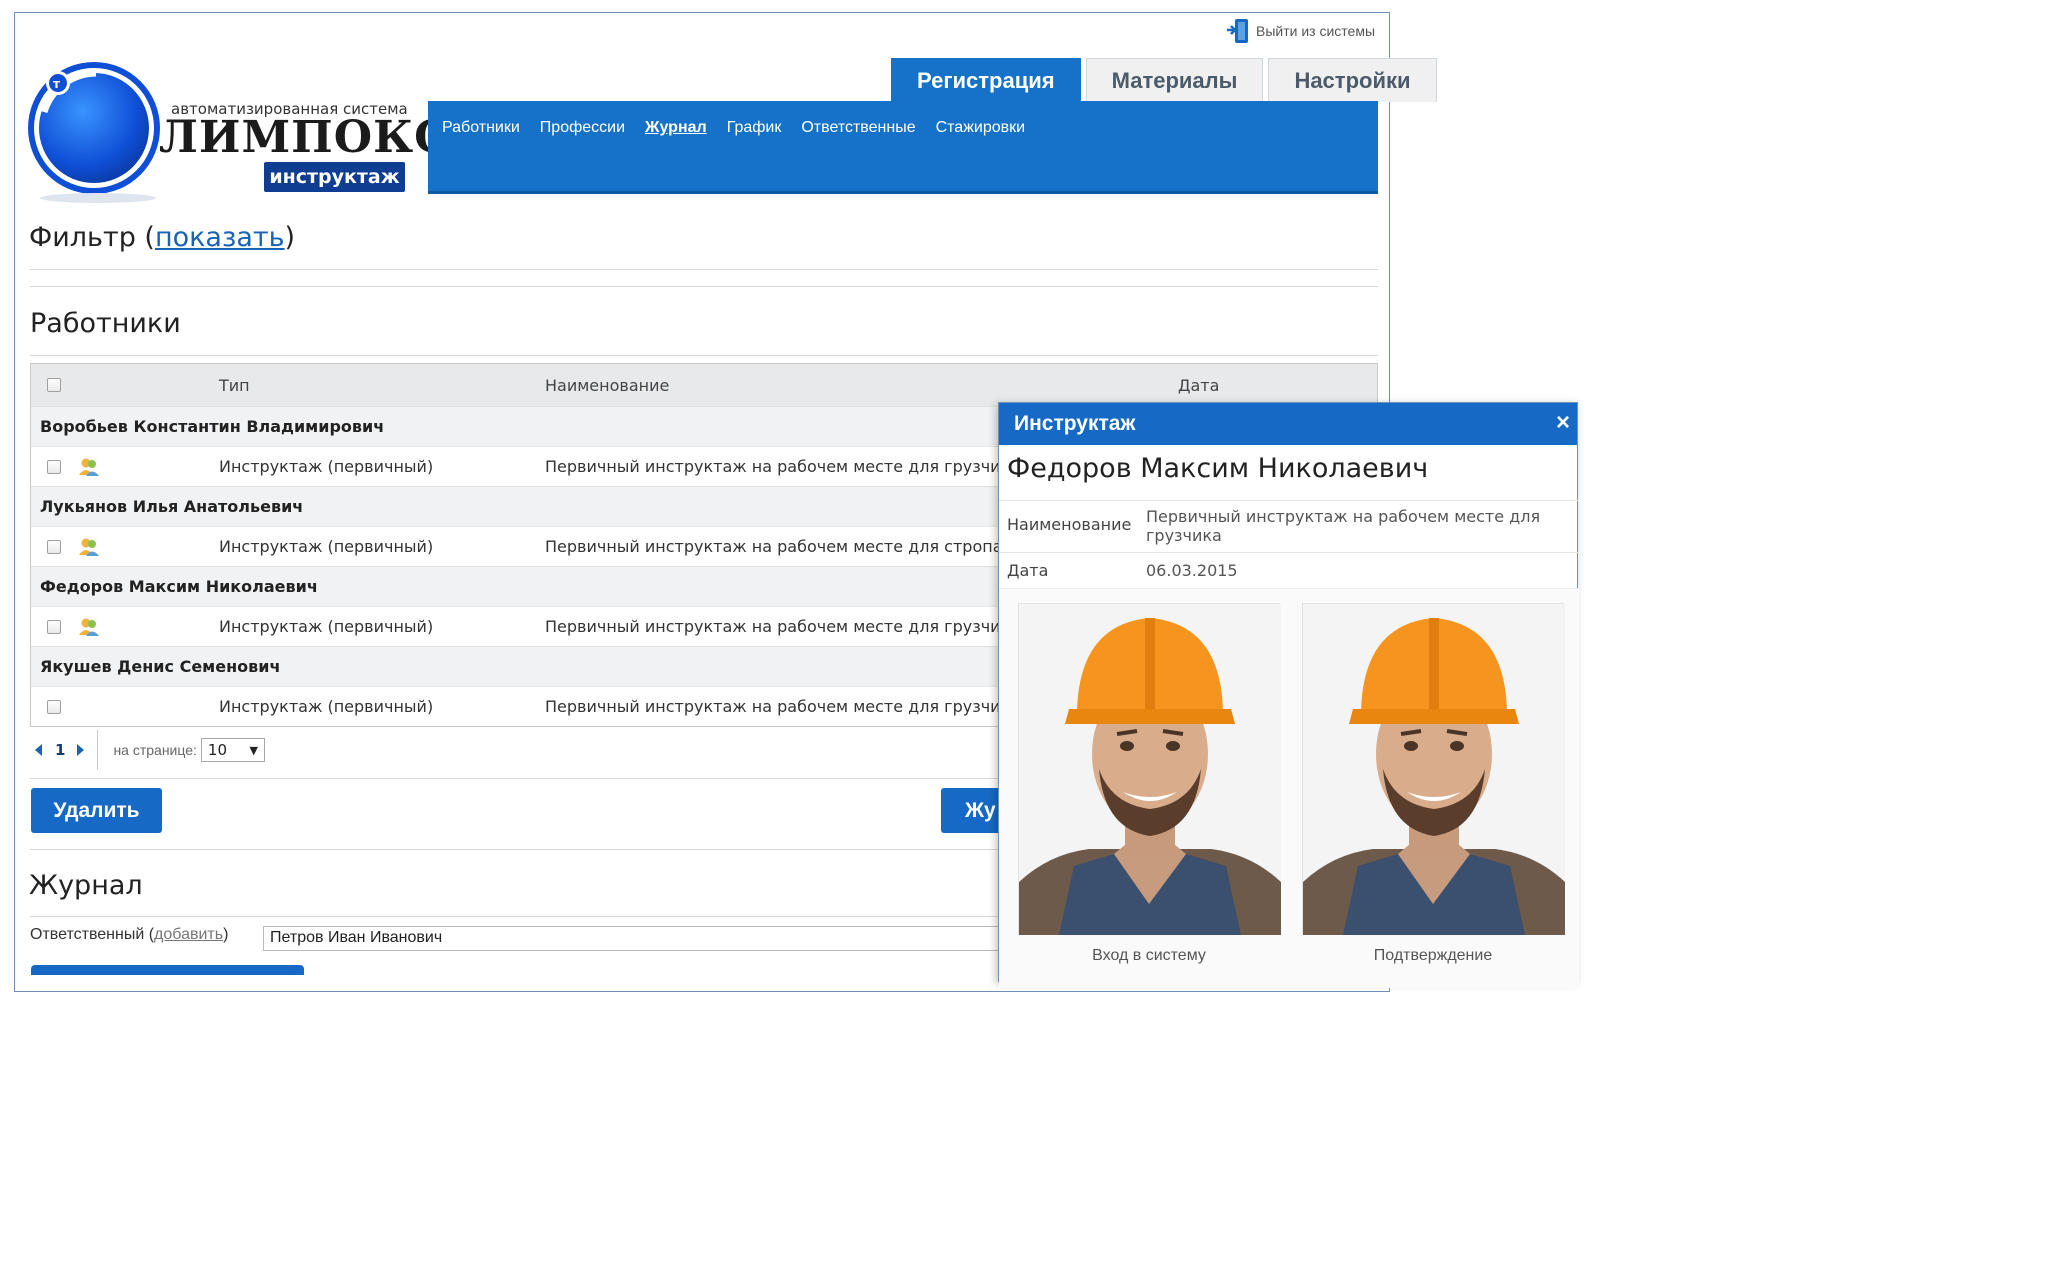 The image size is (2055, 1271). Describe the element at coordinates (232, 750) in the screenshot. I see `per-page-select: 10 ▼` at that location.